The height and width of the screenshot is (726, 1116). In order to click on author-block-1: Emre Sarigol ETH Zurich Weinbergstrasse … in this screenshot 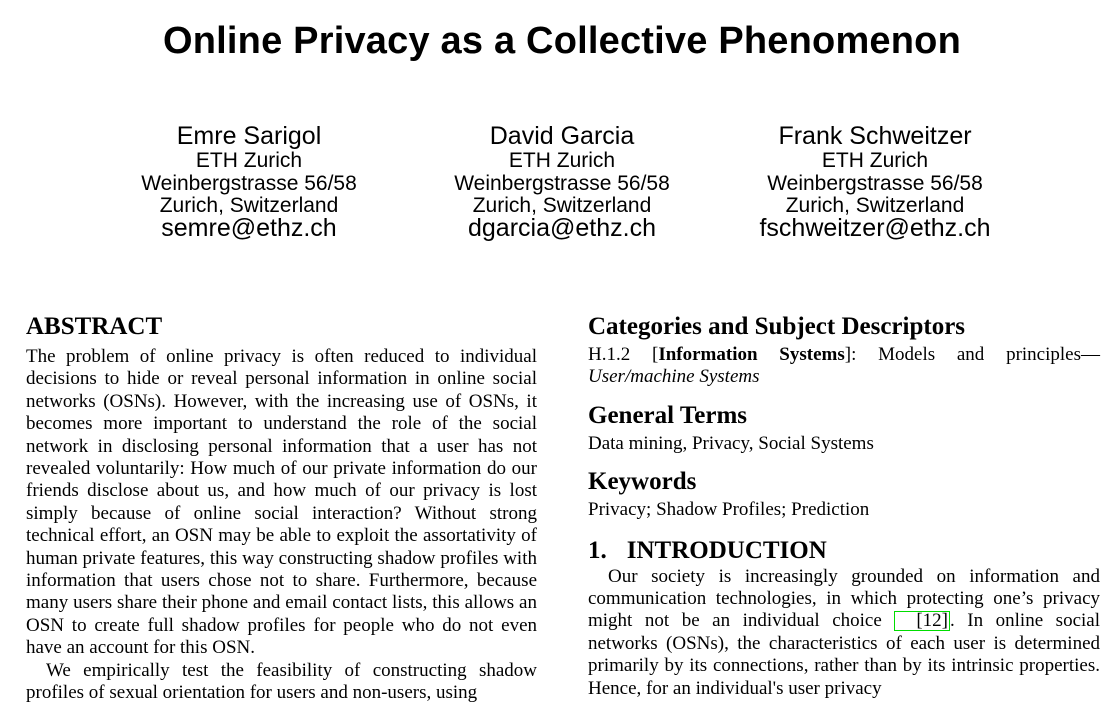, I will do `click(249, 182)`.